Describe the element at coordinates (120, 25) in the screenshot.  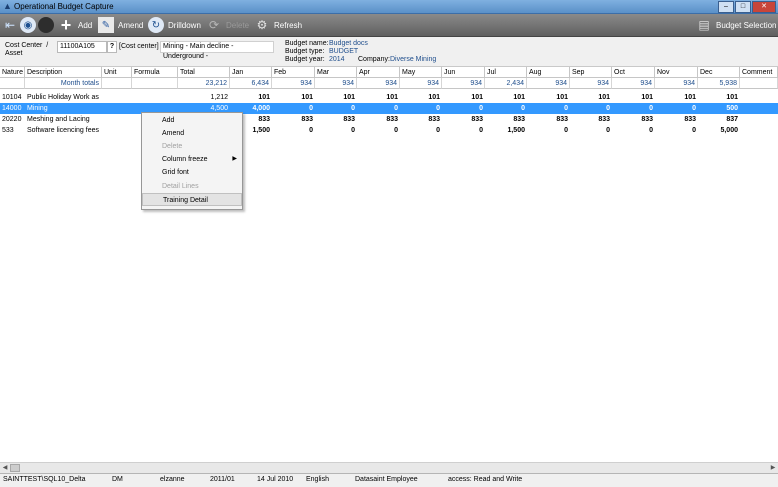
I see `amend-button: ✎ Amend` at that location.